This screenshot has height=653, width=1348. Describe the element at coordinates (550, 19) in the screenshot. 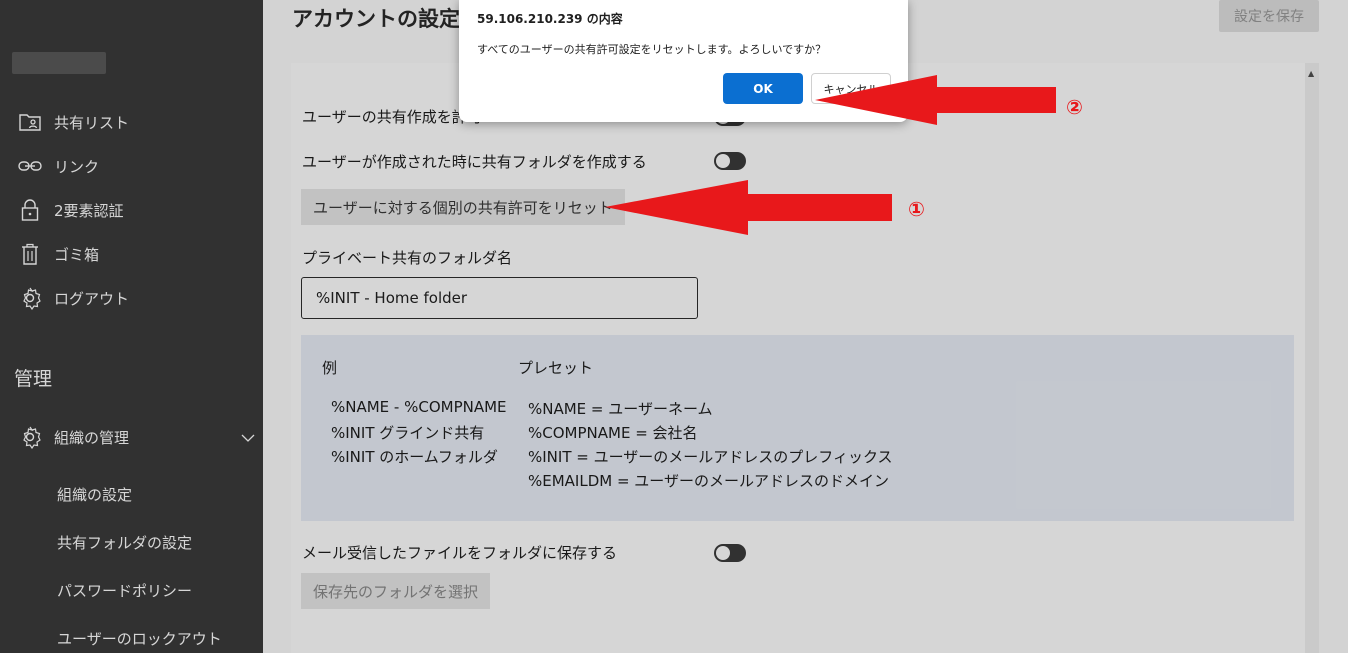

I see `dialog-title: 59.106.210.239 の内容` at that location.